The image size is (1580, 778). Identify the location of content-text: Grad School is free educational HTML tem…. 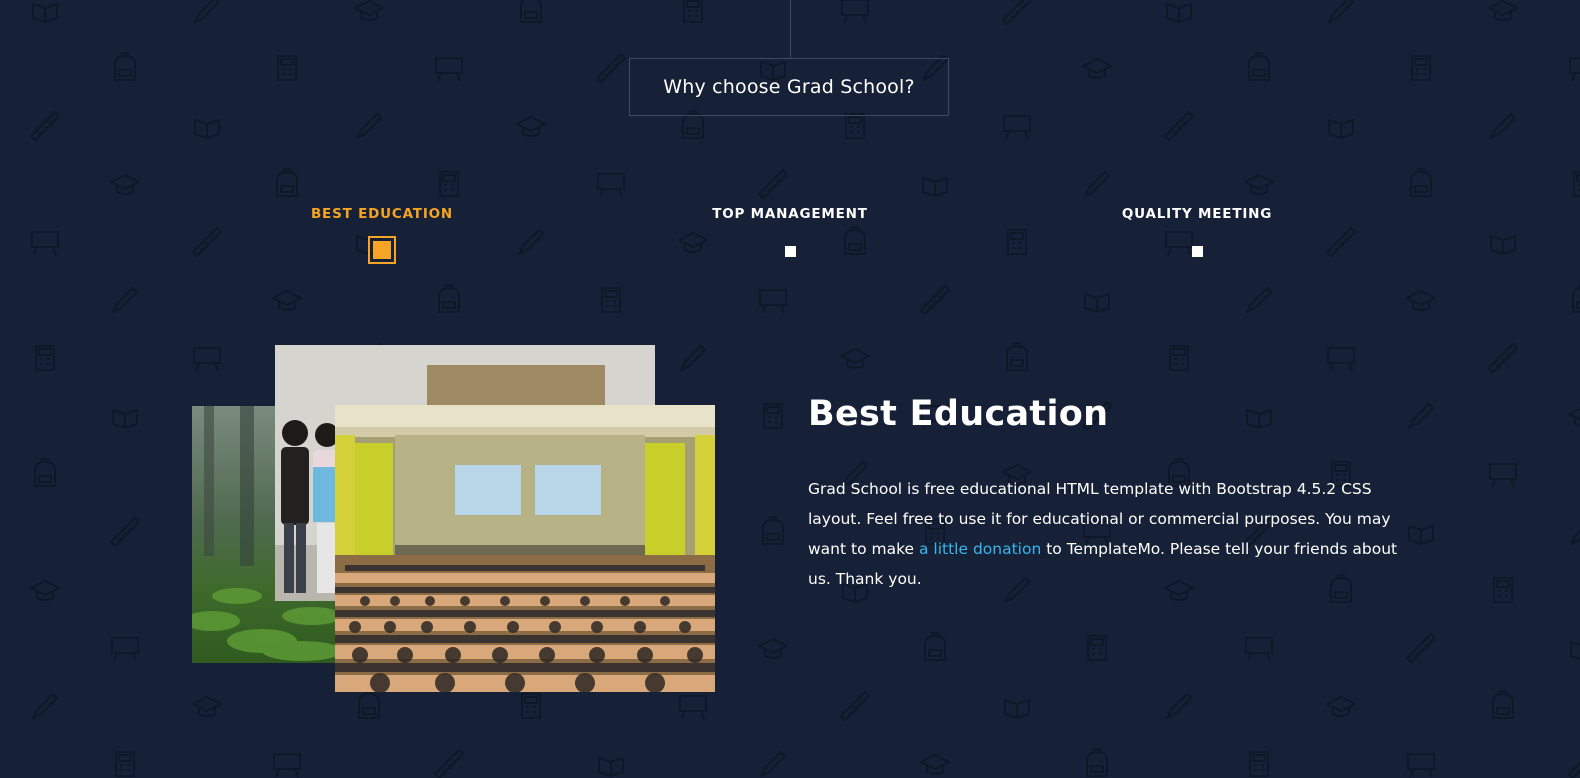
(1108, 534).